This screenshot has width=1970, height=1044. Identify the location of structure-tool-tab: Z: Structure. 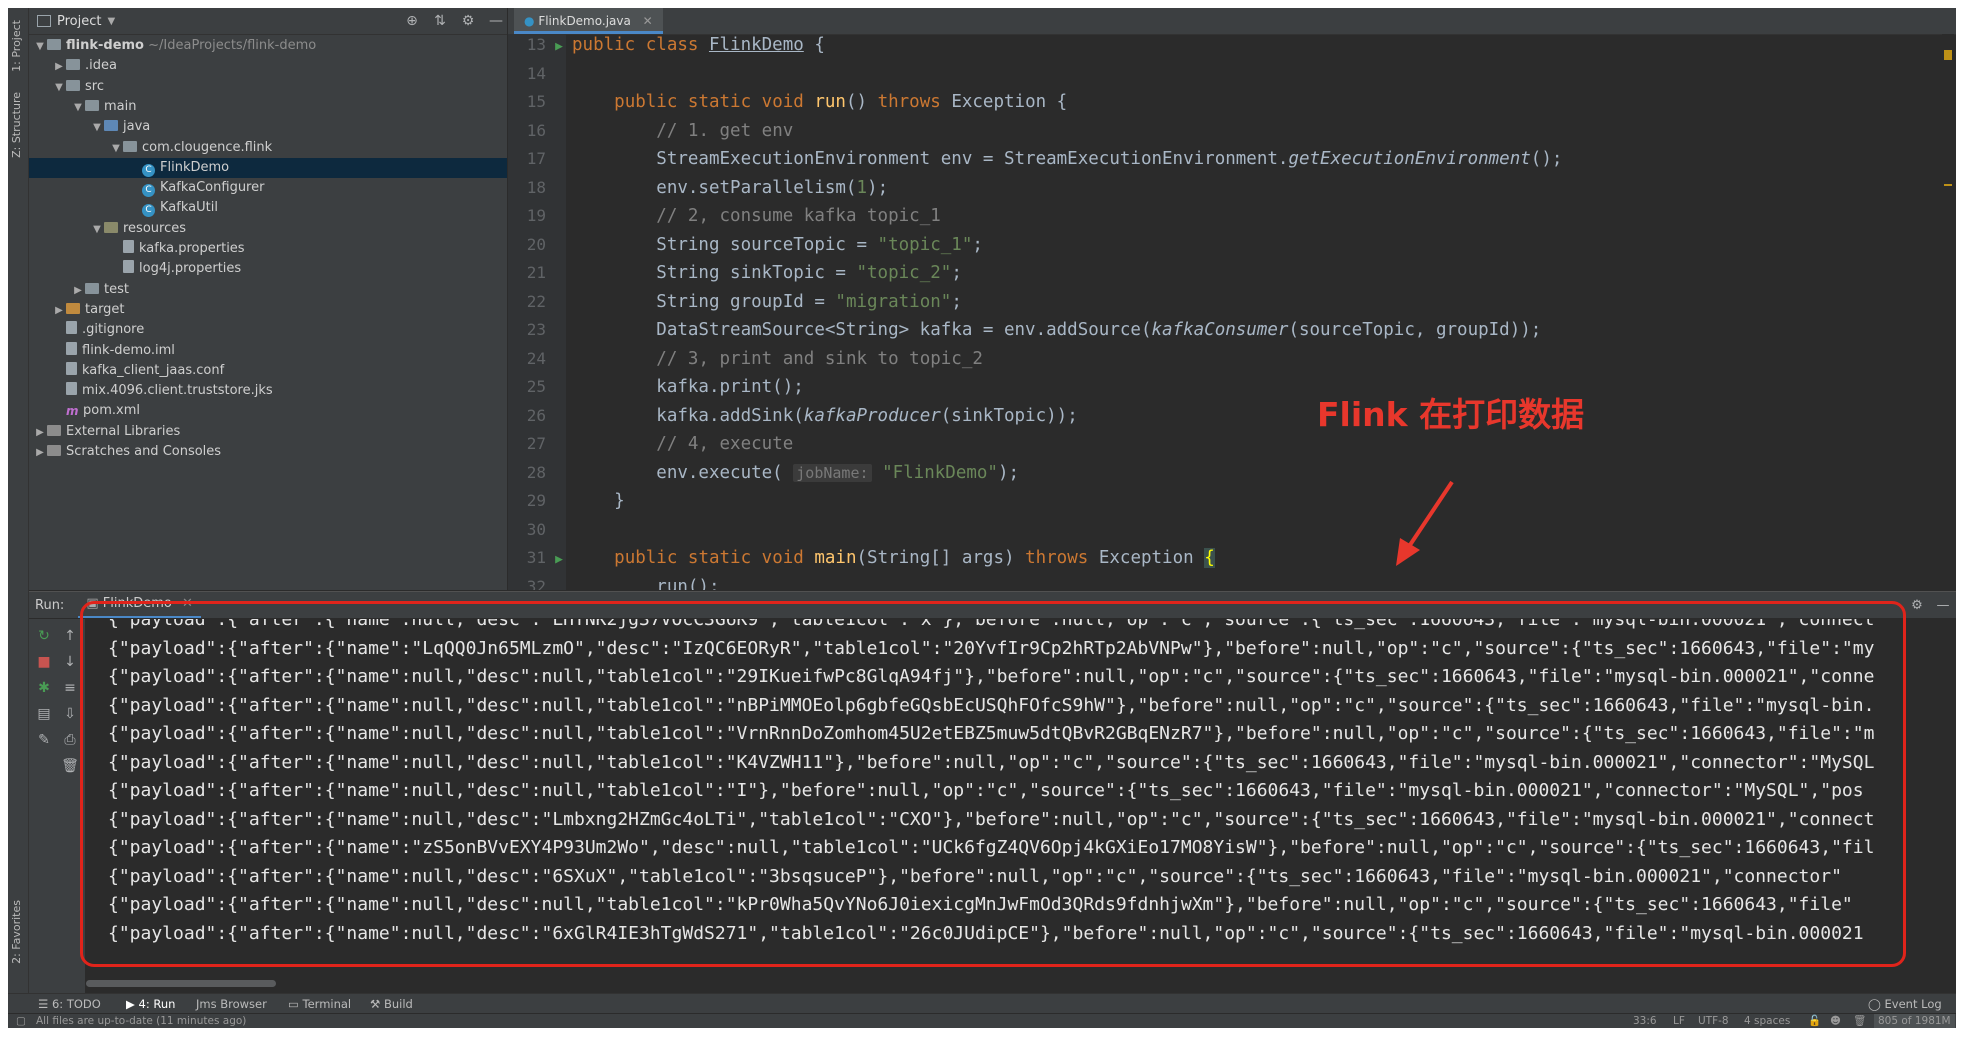
(18, 125).